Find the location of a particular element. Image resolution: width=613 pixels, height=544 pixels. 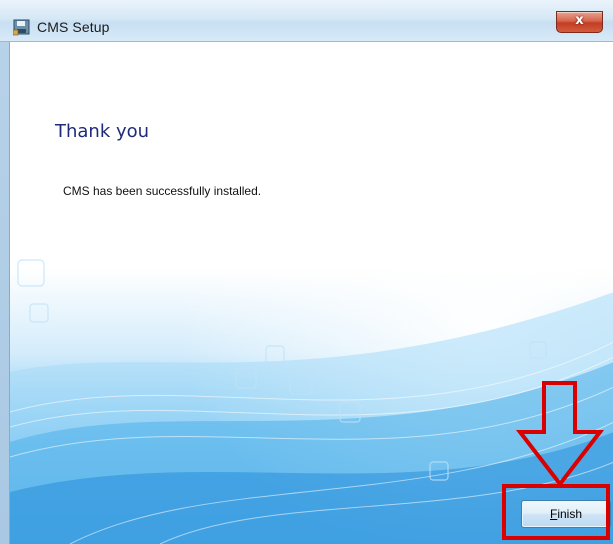

finish-button: Finish is located at coordinates (566, 514).